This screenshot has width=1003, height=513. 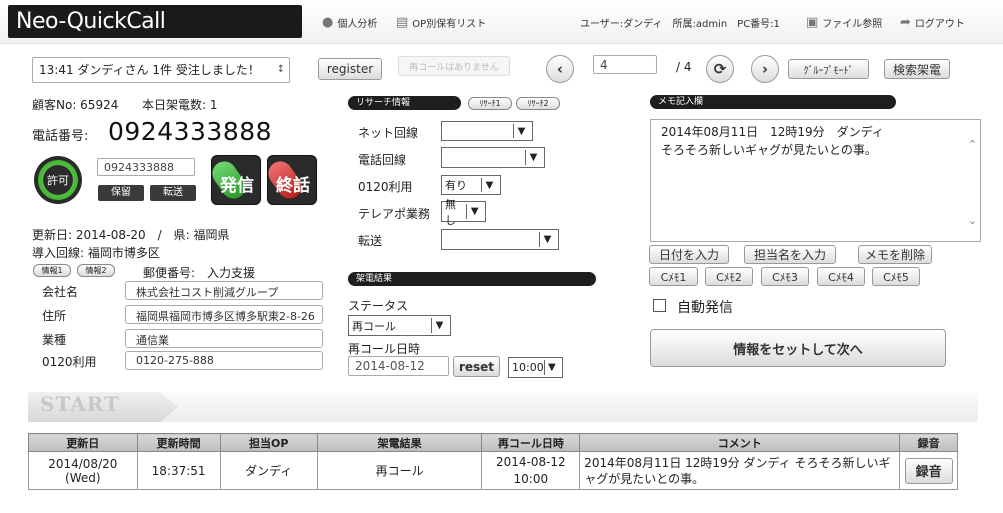 What do you see at coordinates (382, 160) in the screenshot?
I see `research-label: 電話回線` at bounding box center [382, 160].